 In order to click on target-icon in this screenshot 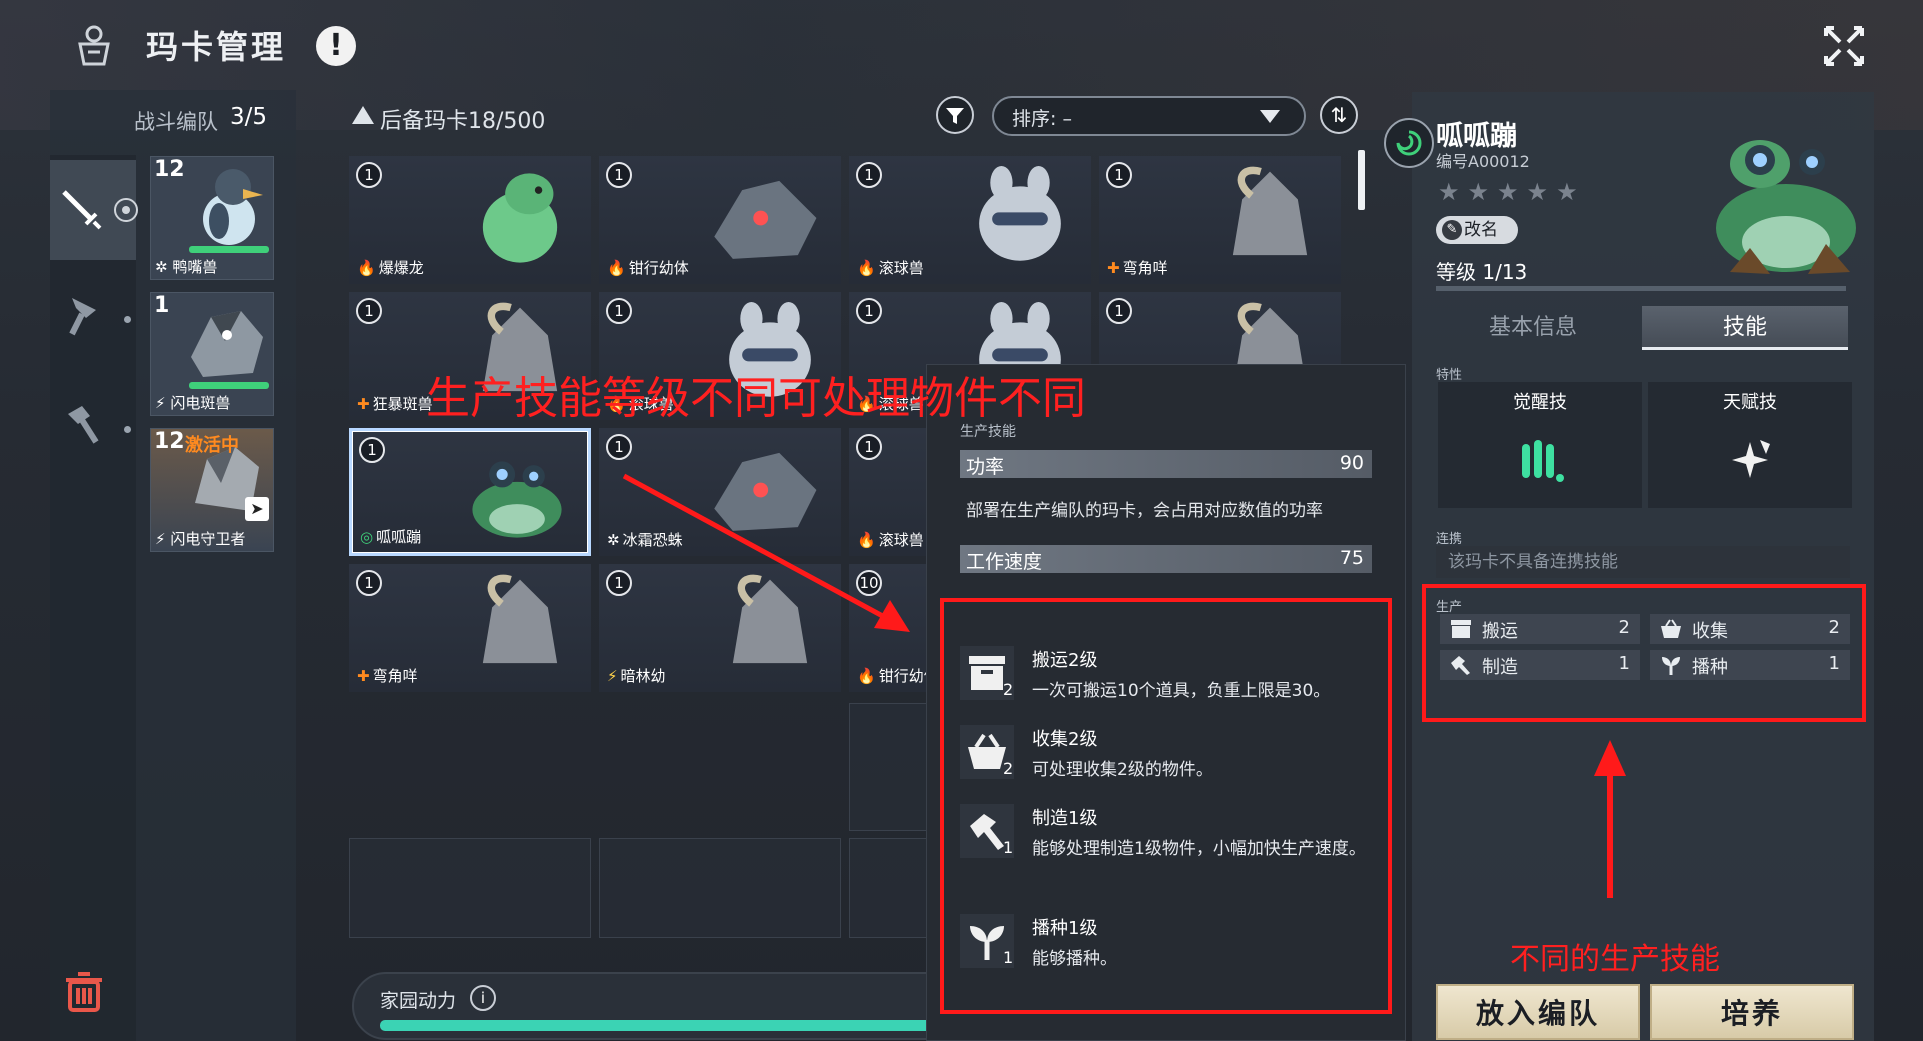, I will do `click(126, 210)`.